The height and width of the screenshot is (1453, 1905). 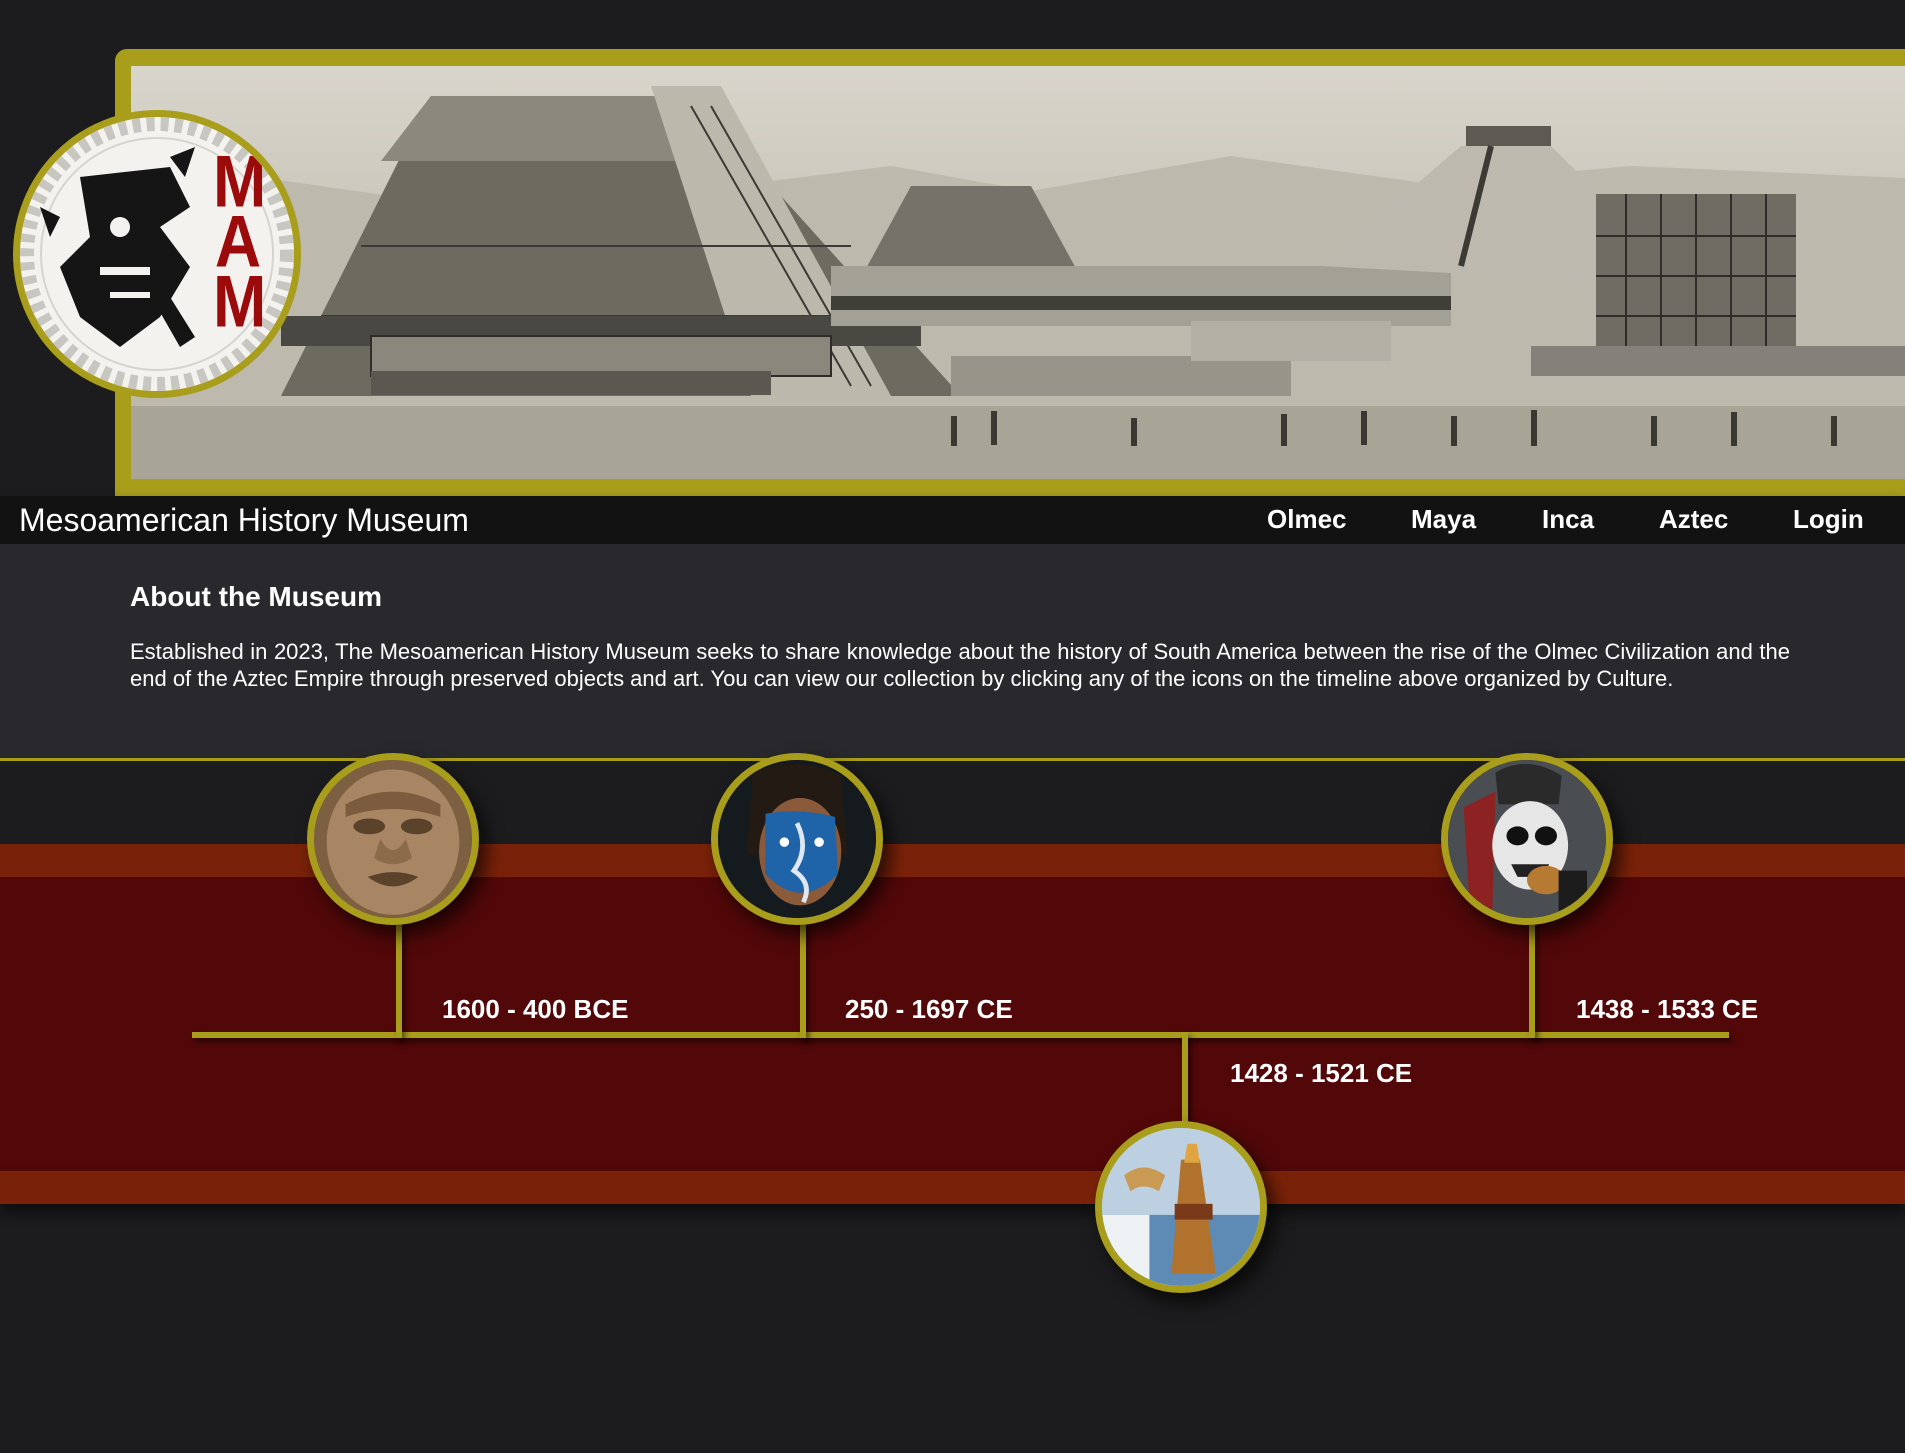 What do you see at coordinates (952, 1187) in the screenshot?
I see `timeline-band-bottom` at bounding box center [952, 1187].